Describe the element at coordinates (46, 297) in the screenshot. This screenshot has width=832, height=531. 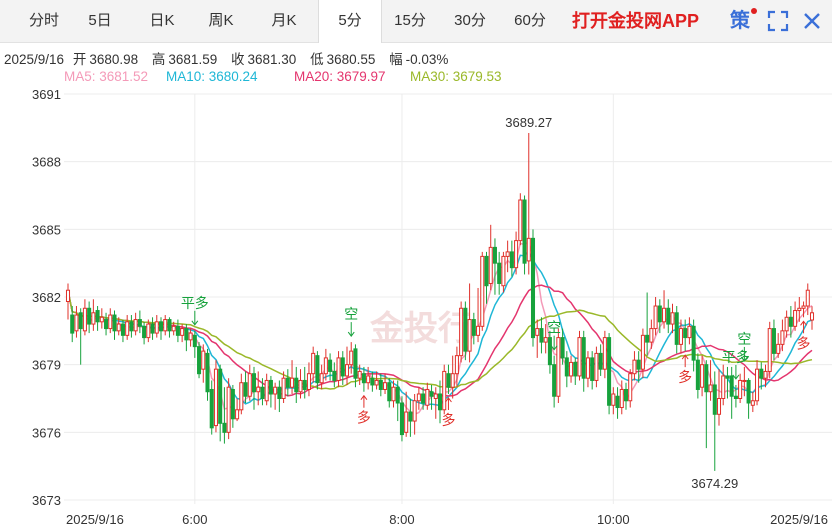
I see `y-tick-label: 3682` at that location.